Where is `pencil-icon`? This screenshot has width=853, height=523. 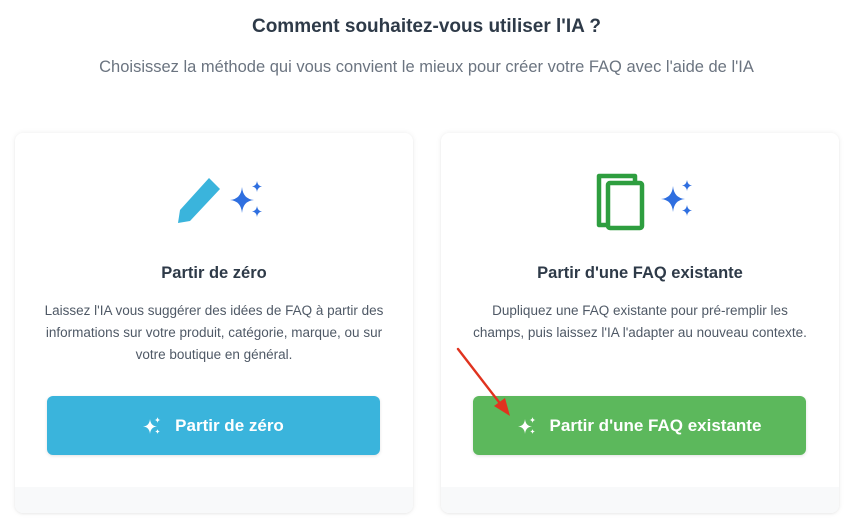
pencil-icon is located at coordinates (199, 200).